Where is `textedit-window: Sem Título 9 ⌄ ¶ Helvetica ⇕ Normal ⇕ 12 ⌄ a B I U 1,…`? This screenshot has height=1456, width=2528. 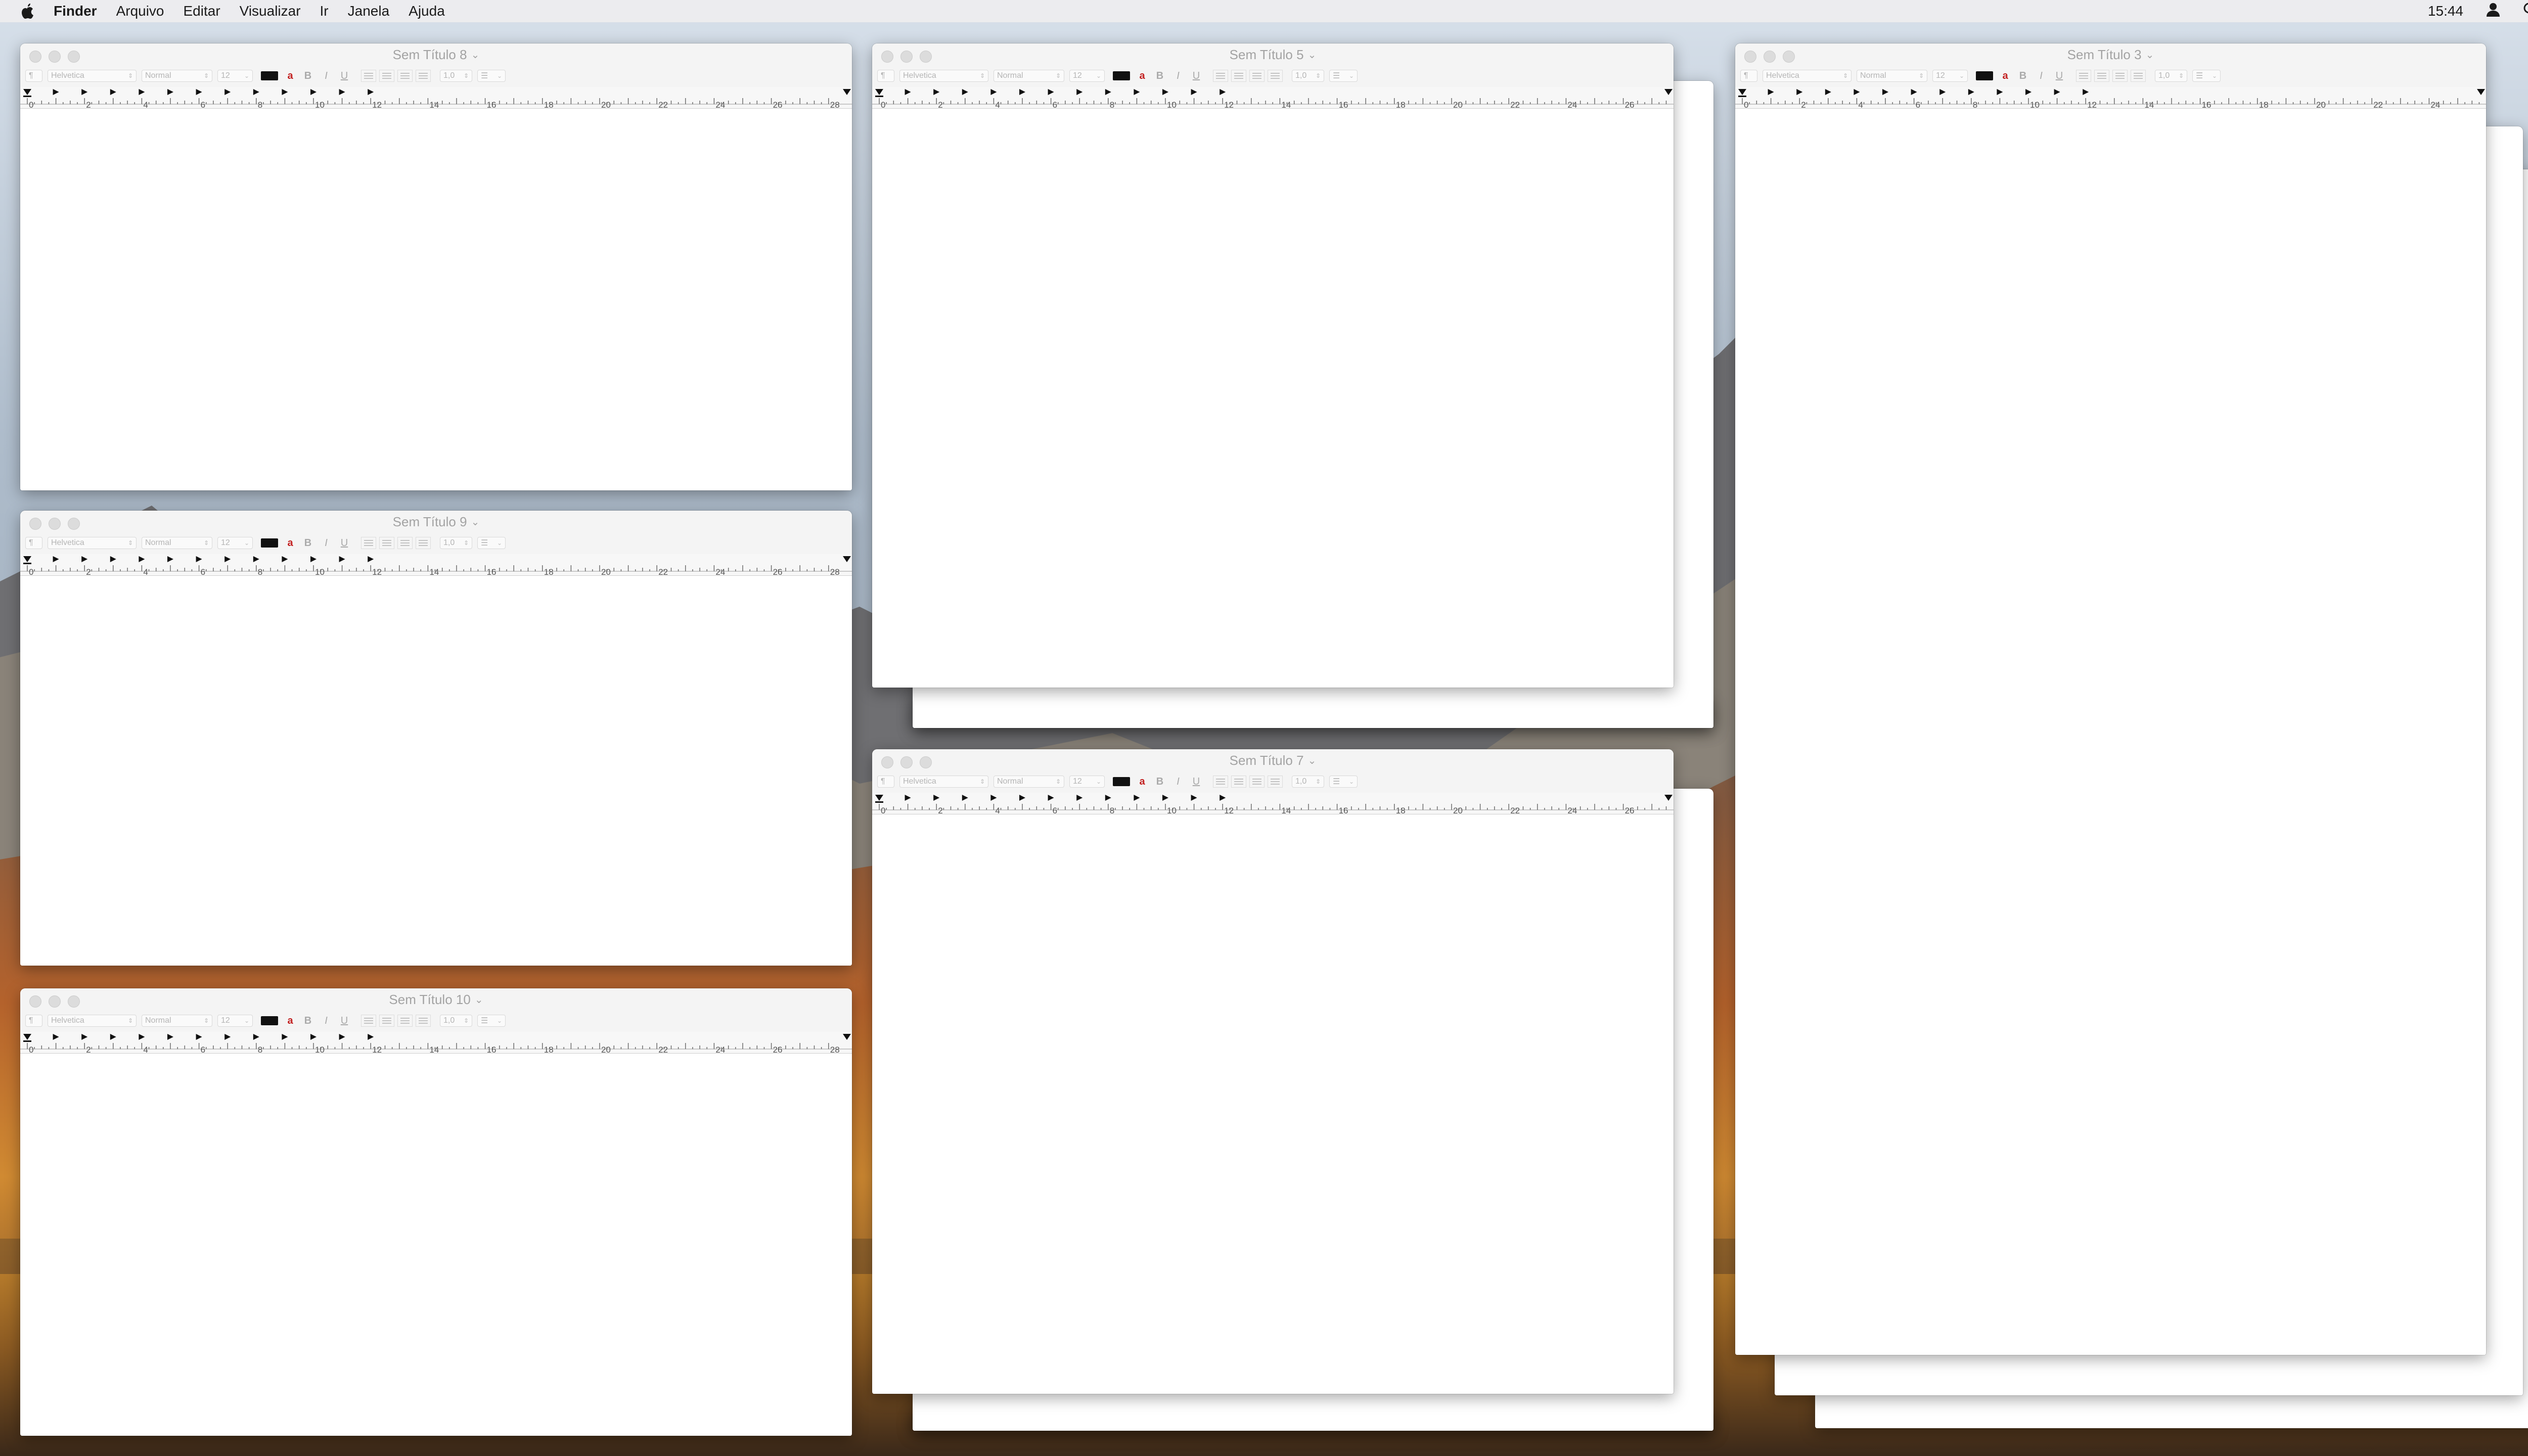 textedit-window: Sem Título 9 ⌄ ¶ Helvetica ⇕ Normal ⇕ 12 ⌄ a B I U 1,… is located at coordinates (436, 738).